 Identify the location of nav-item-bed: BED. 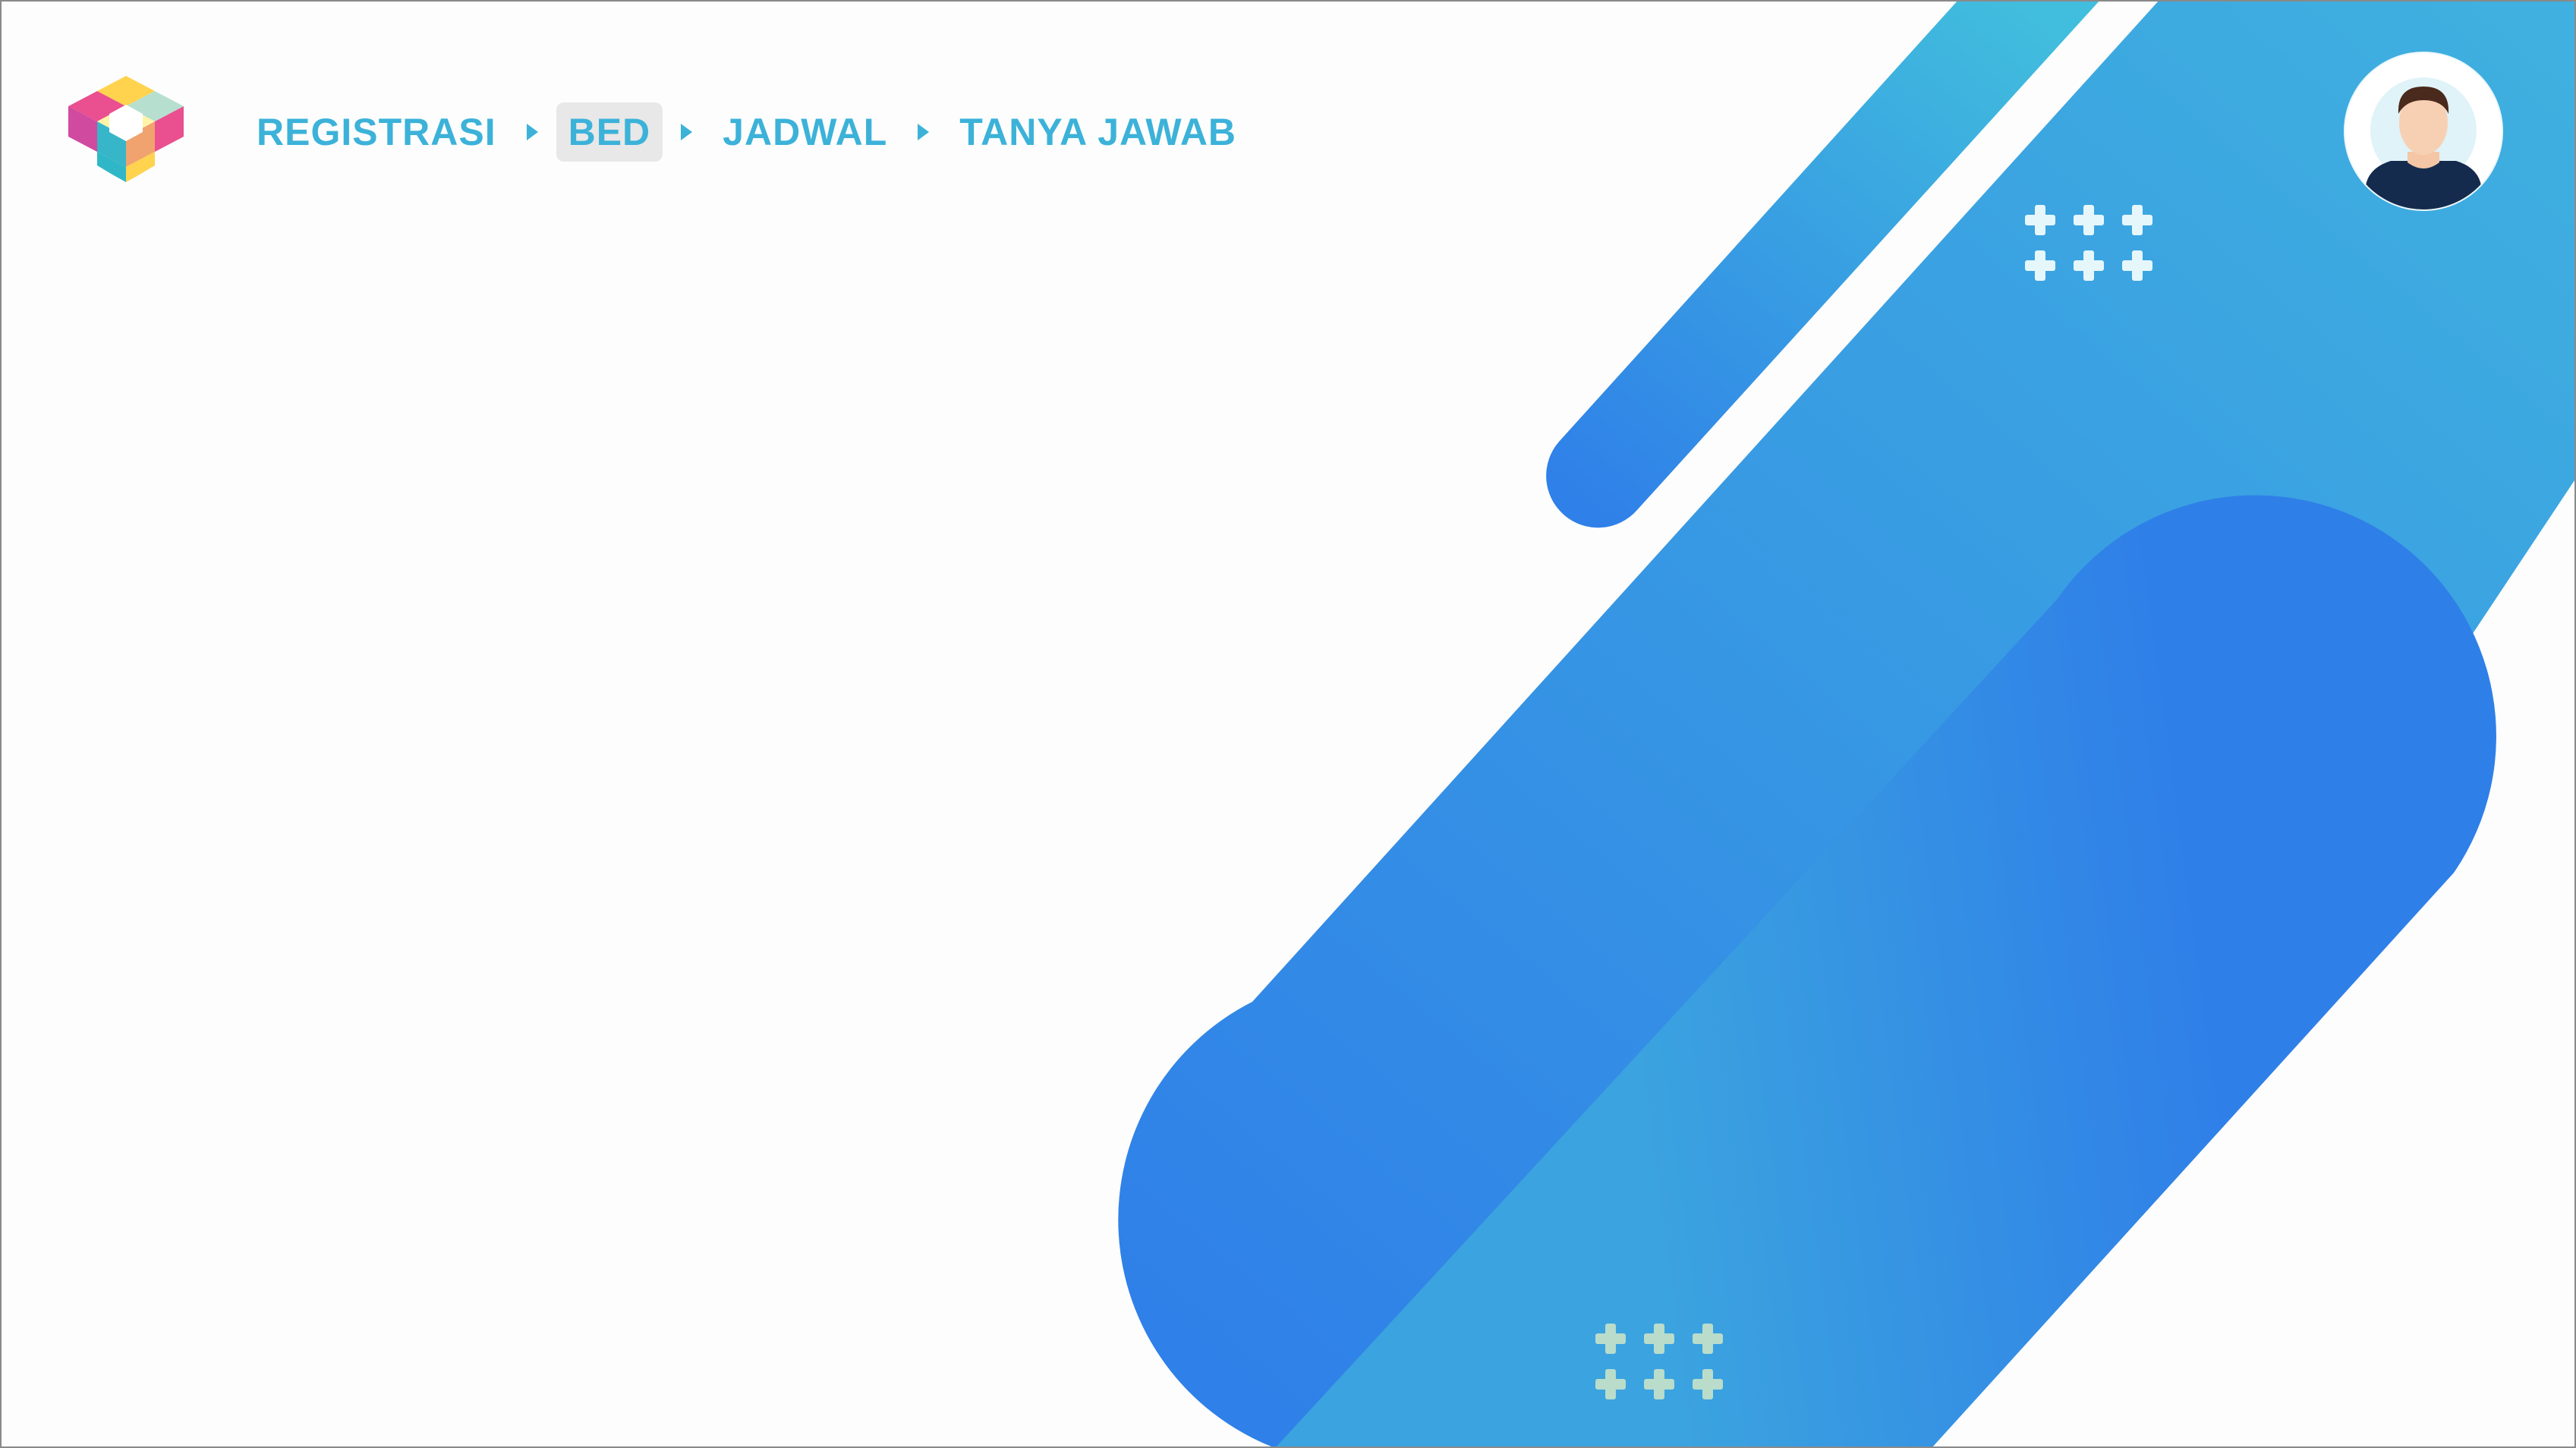
(609, 132).